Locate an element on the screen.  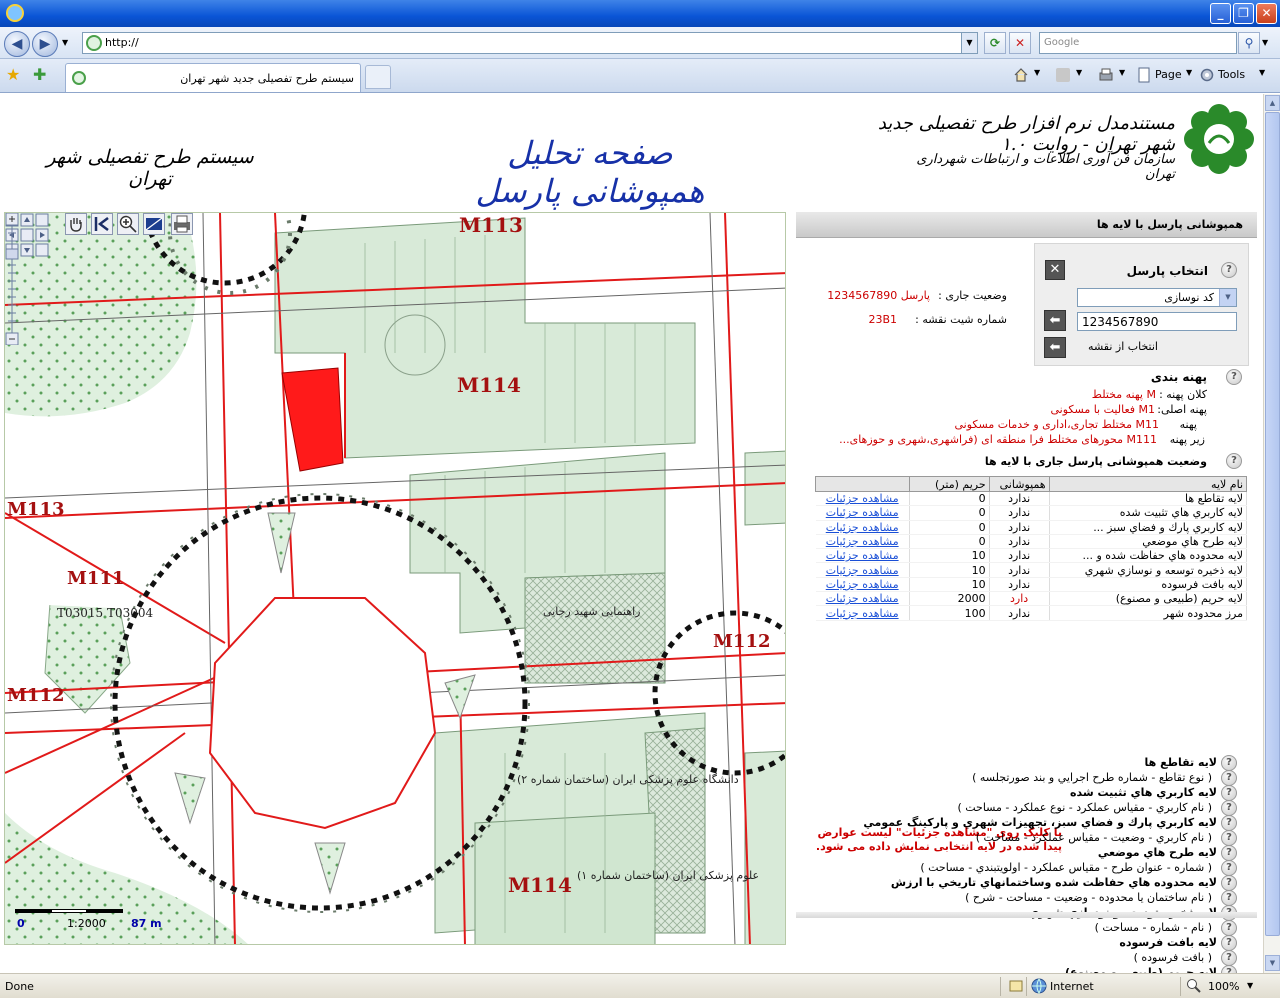
layer-name-cell: لایه طرح هاي موضعي is located at coordinates (1148, 542).